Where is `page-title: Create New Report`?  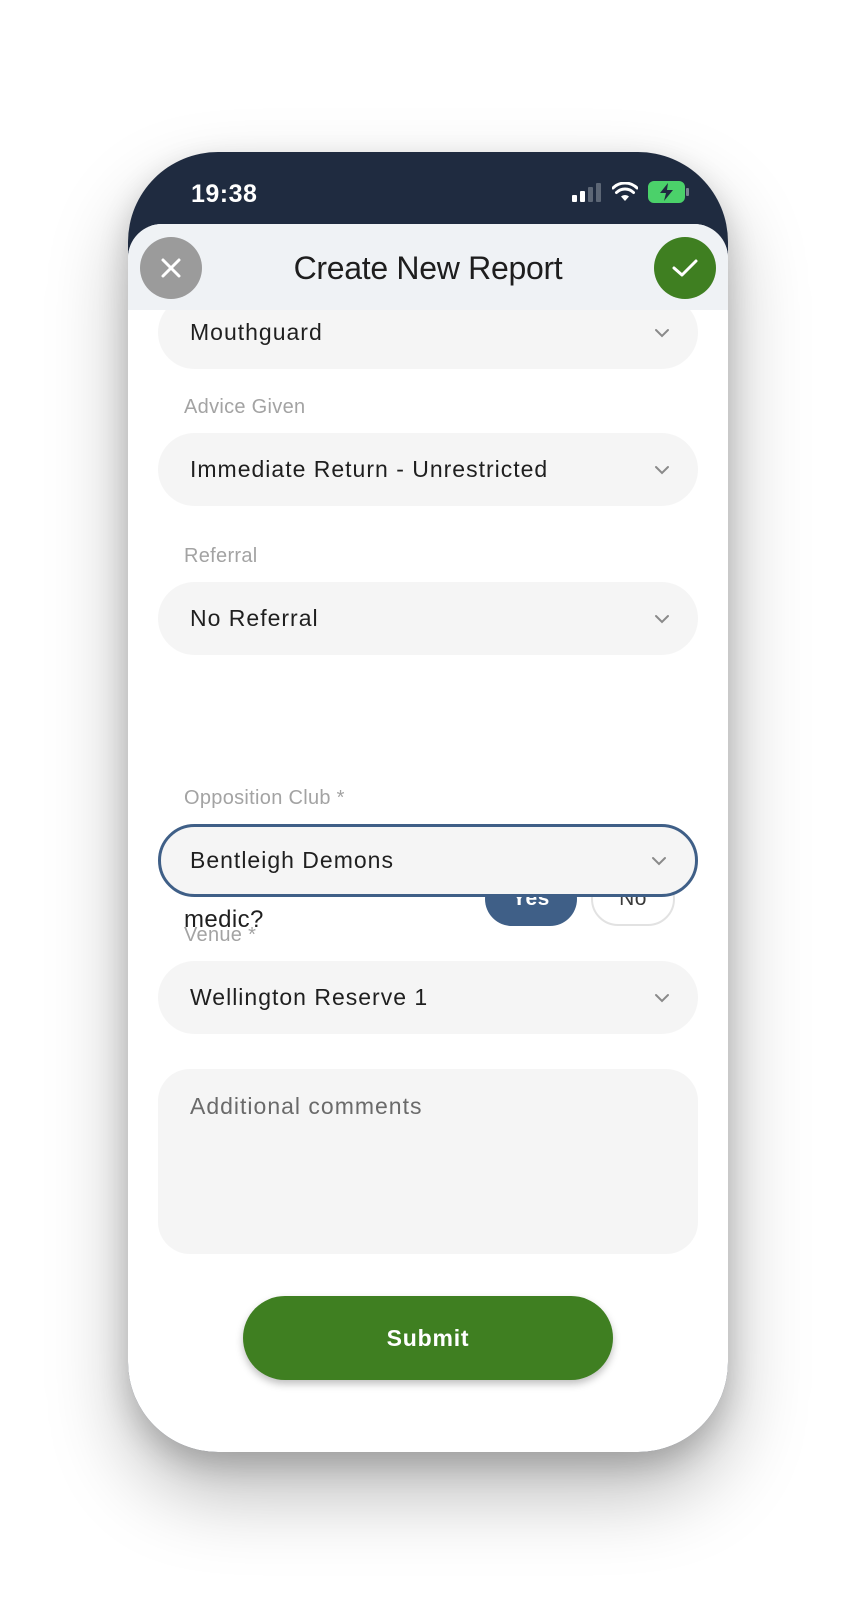
page-title: Create New Report is located at coordinates (428, 268).